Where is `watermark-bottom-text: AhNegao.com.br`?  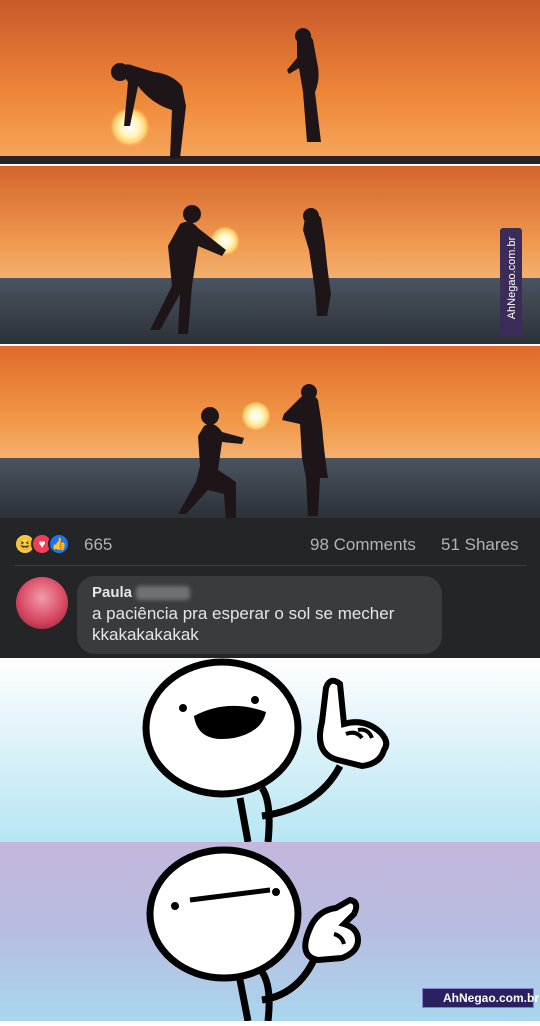 watermark-bottom-text: AhNegao.com.br is located at coordinates (491, 998).